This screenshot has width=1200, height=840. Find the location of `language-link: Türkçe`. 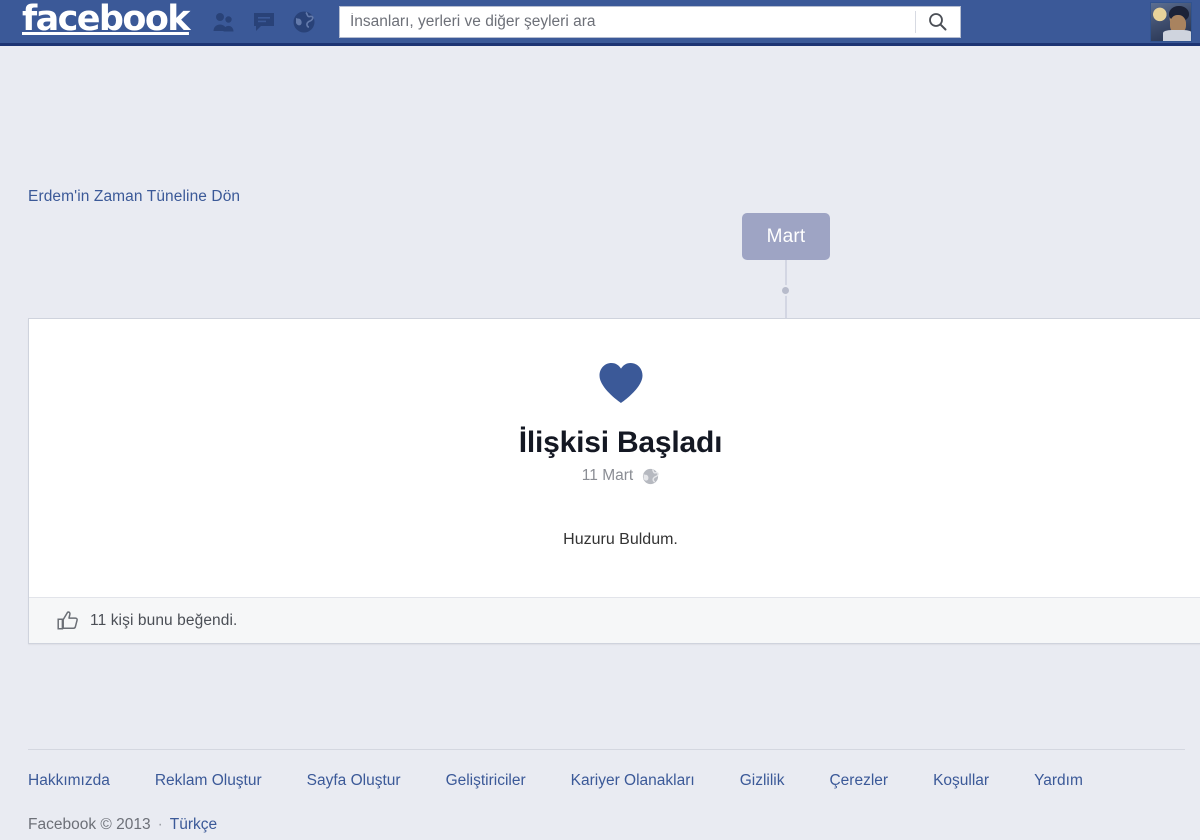

language-link: Türkçe is located at coordinates (193, 825).